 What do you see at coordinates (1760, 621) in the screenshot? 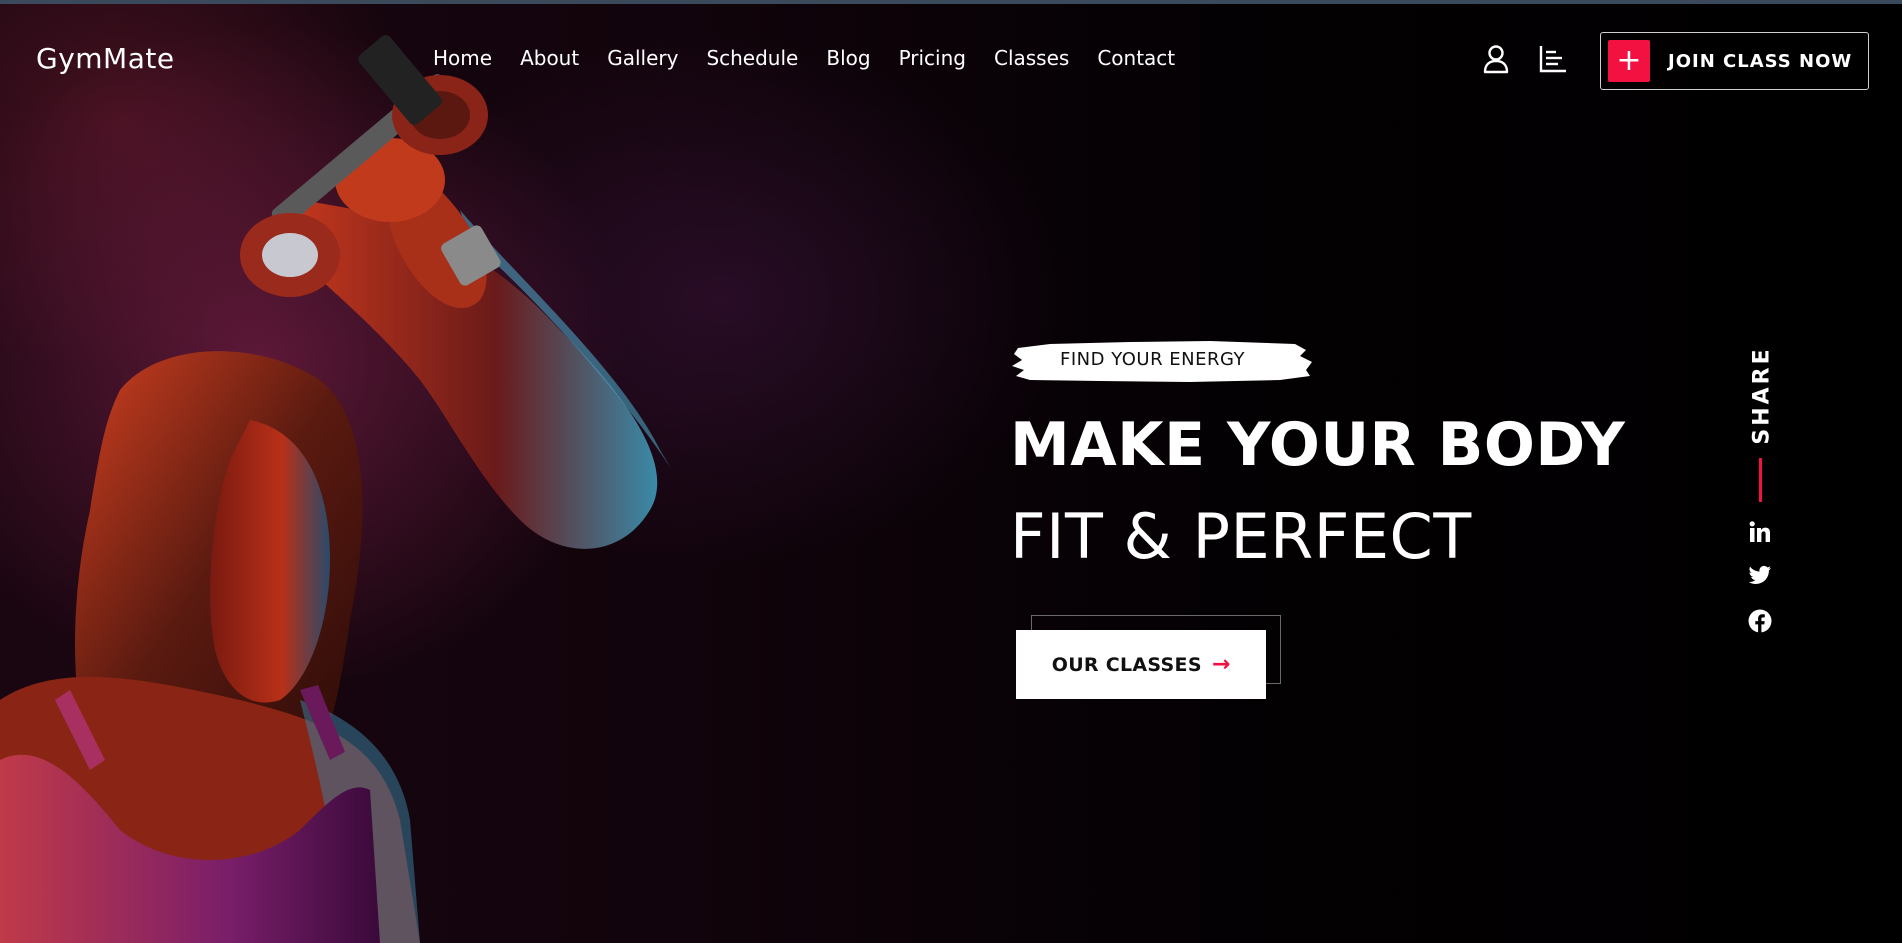
I see `facebook-icon` at bounding box center [1760, 621].